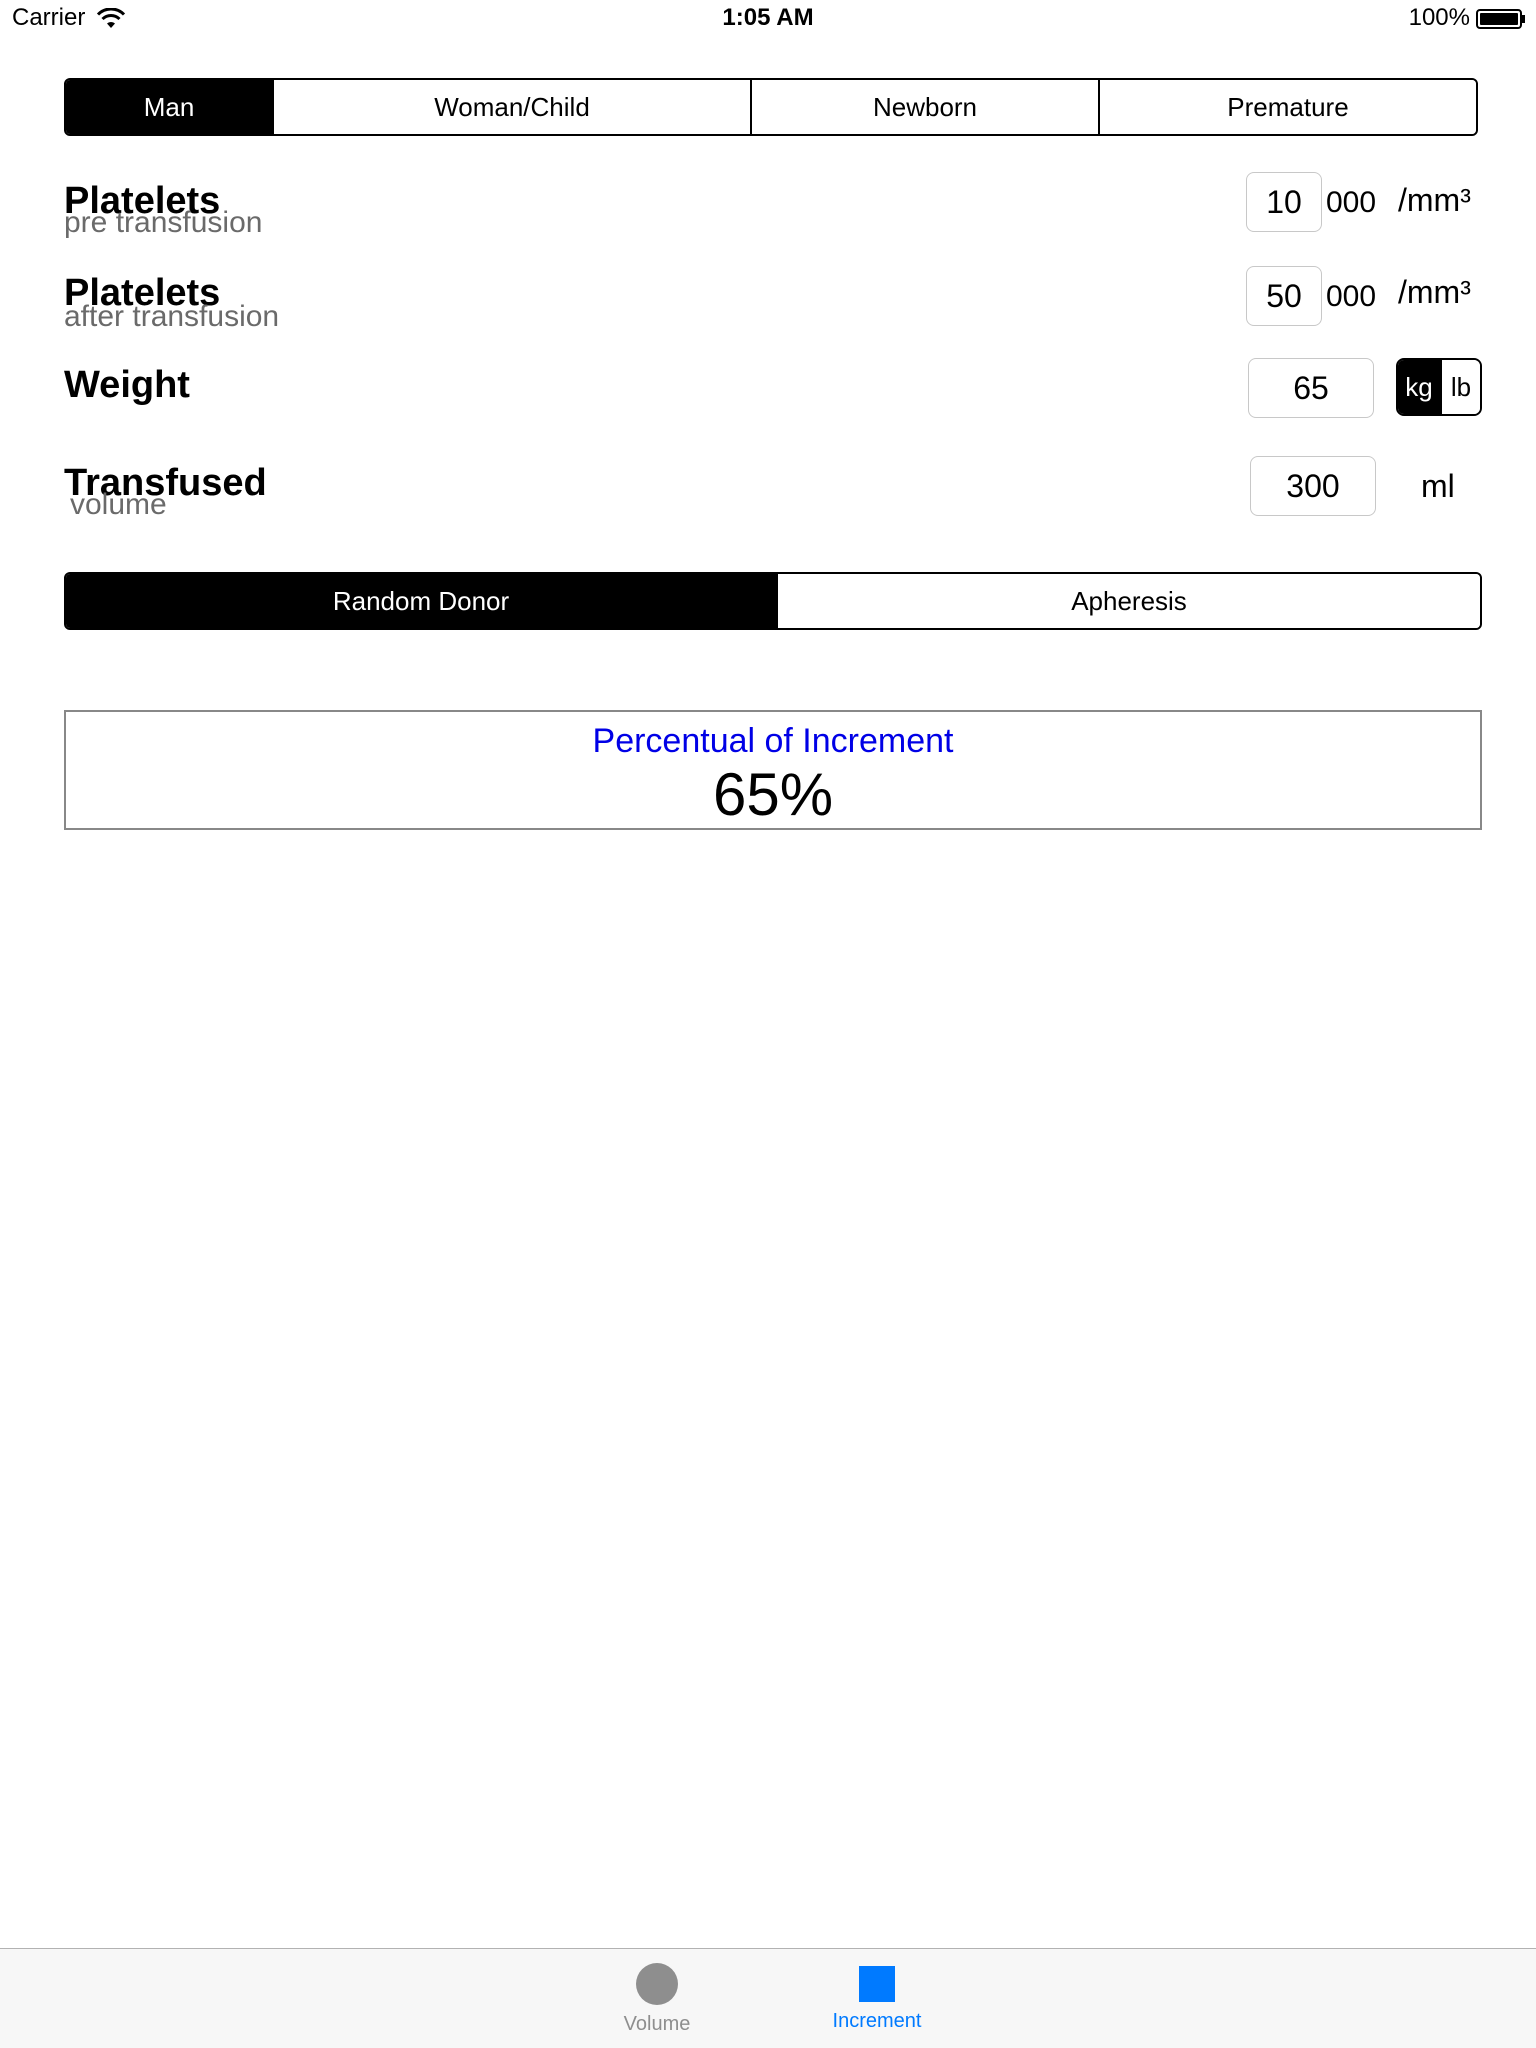 The image size is (1536, 2048). I want to click on weight-input: 65, so click(1311, 388).